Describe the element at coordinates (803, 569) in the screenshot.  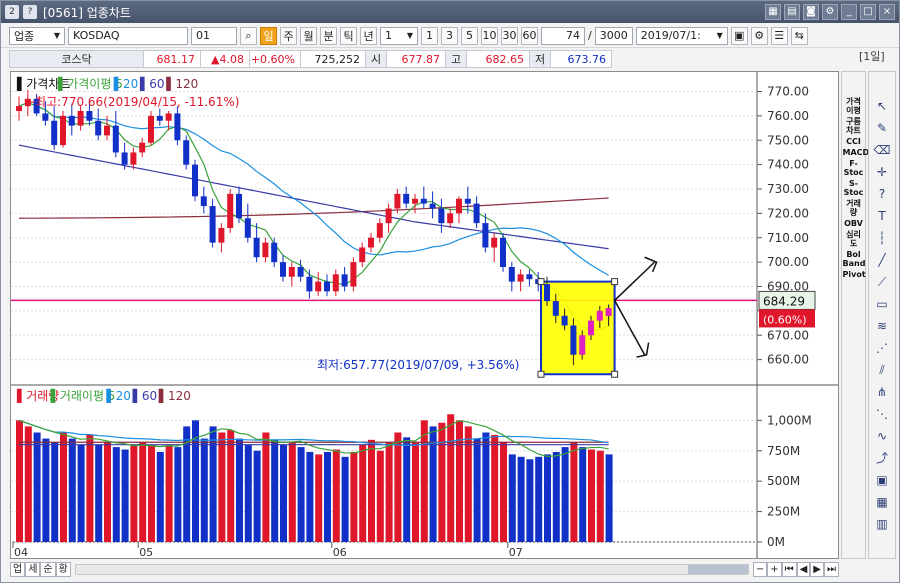
I see `prev-icon: ◀` at that location.